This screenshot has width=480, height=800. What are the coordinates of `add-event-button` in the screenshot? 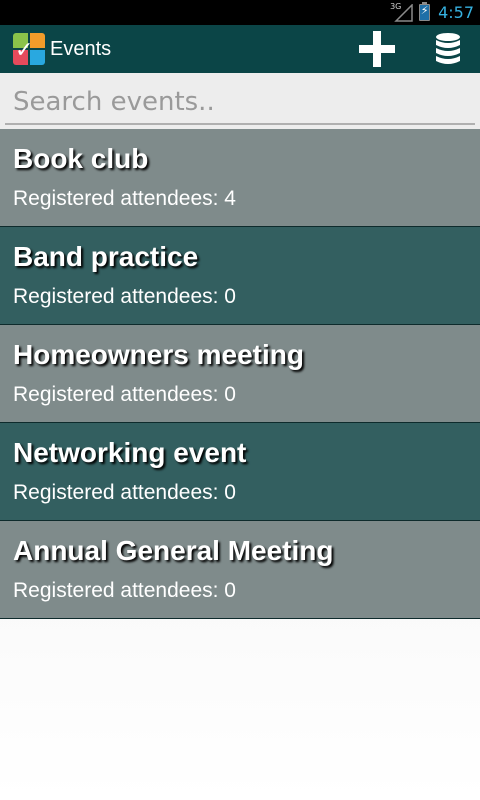 It's located at (377, 49).